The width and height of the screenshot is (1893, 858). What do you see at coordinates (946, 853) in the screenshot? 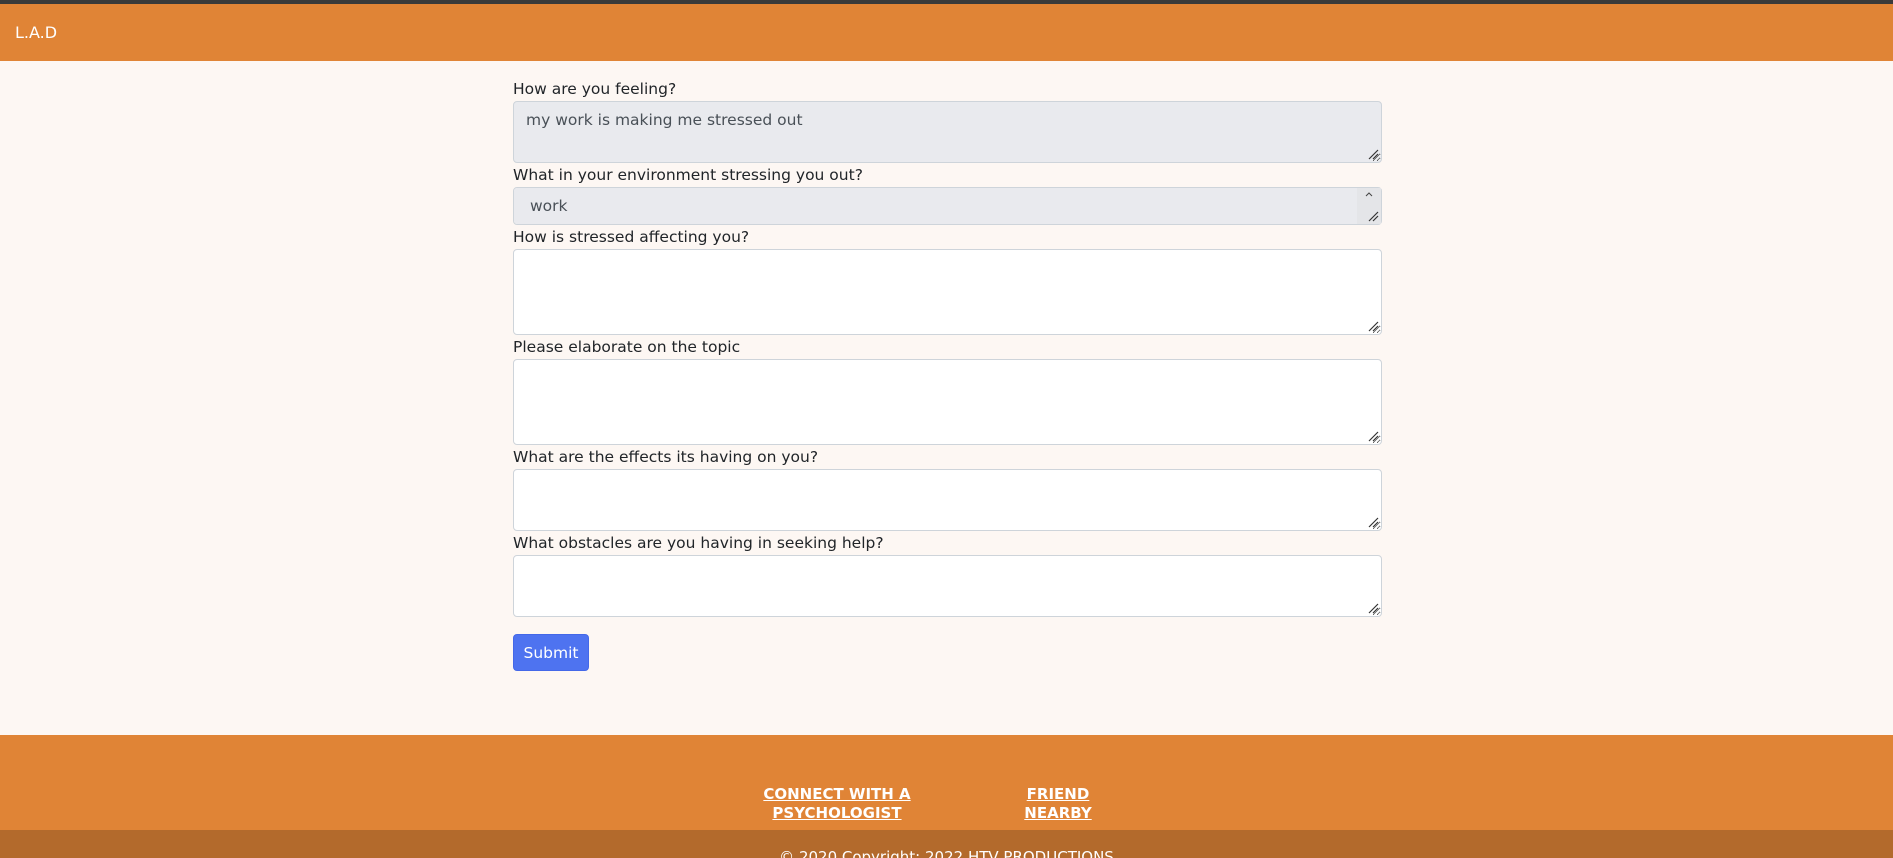
I see `copyright-text: © 2020 Copyright: 2022 HTV PRODUCTIONS` at bounding box center [946, 853].